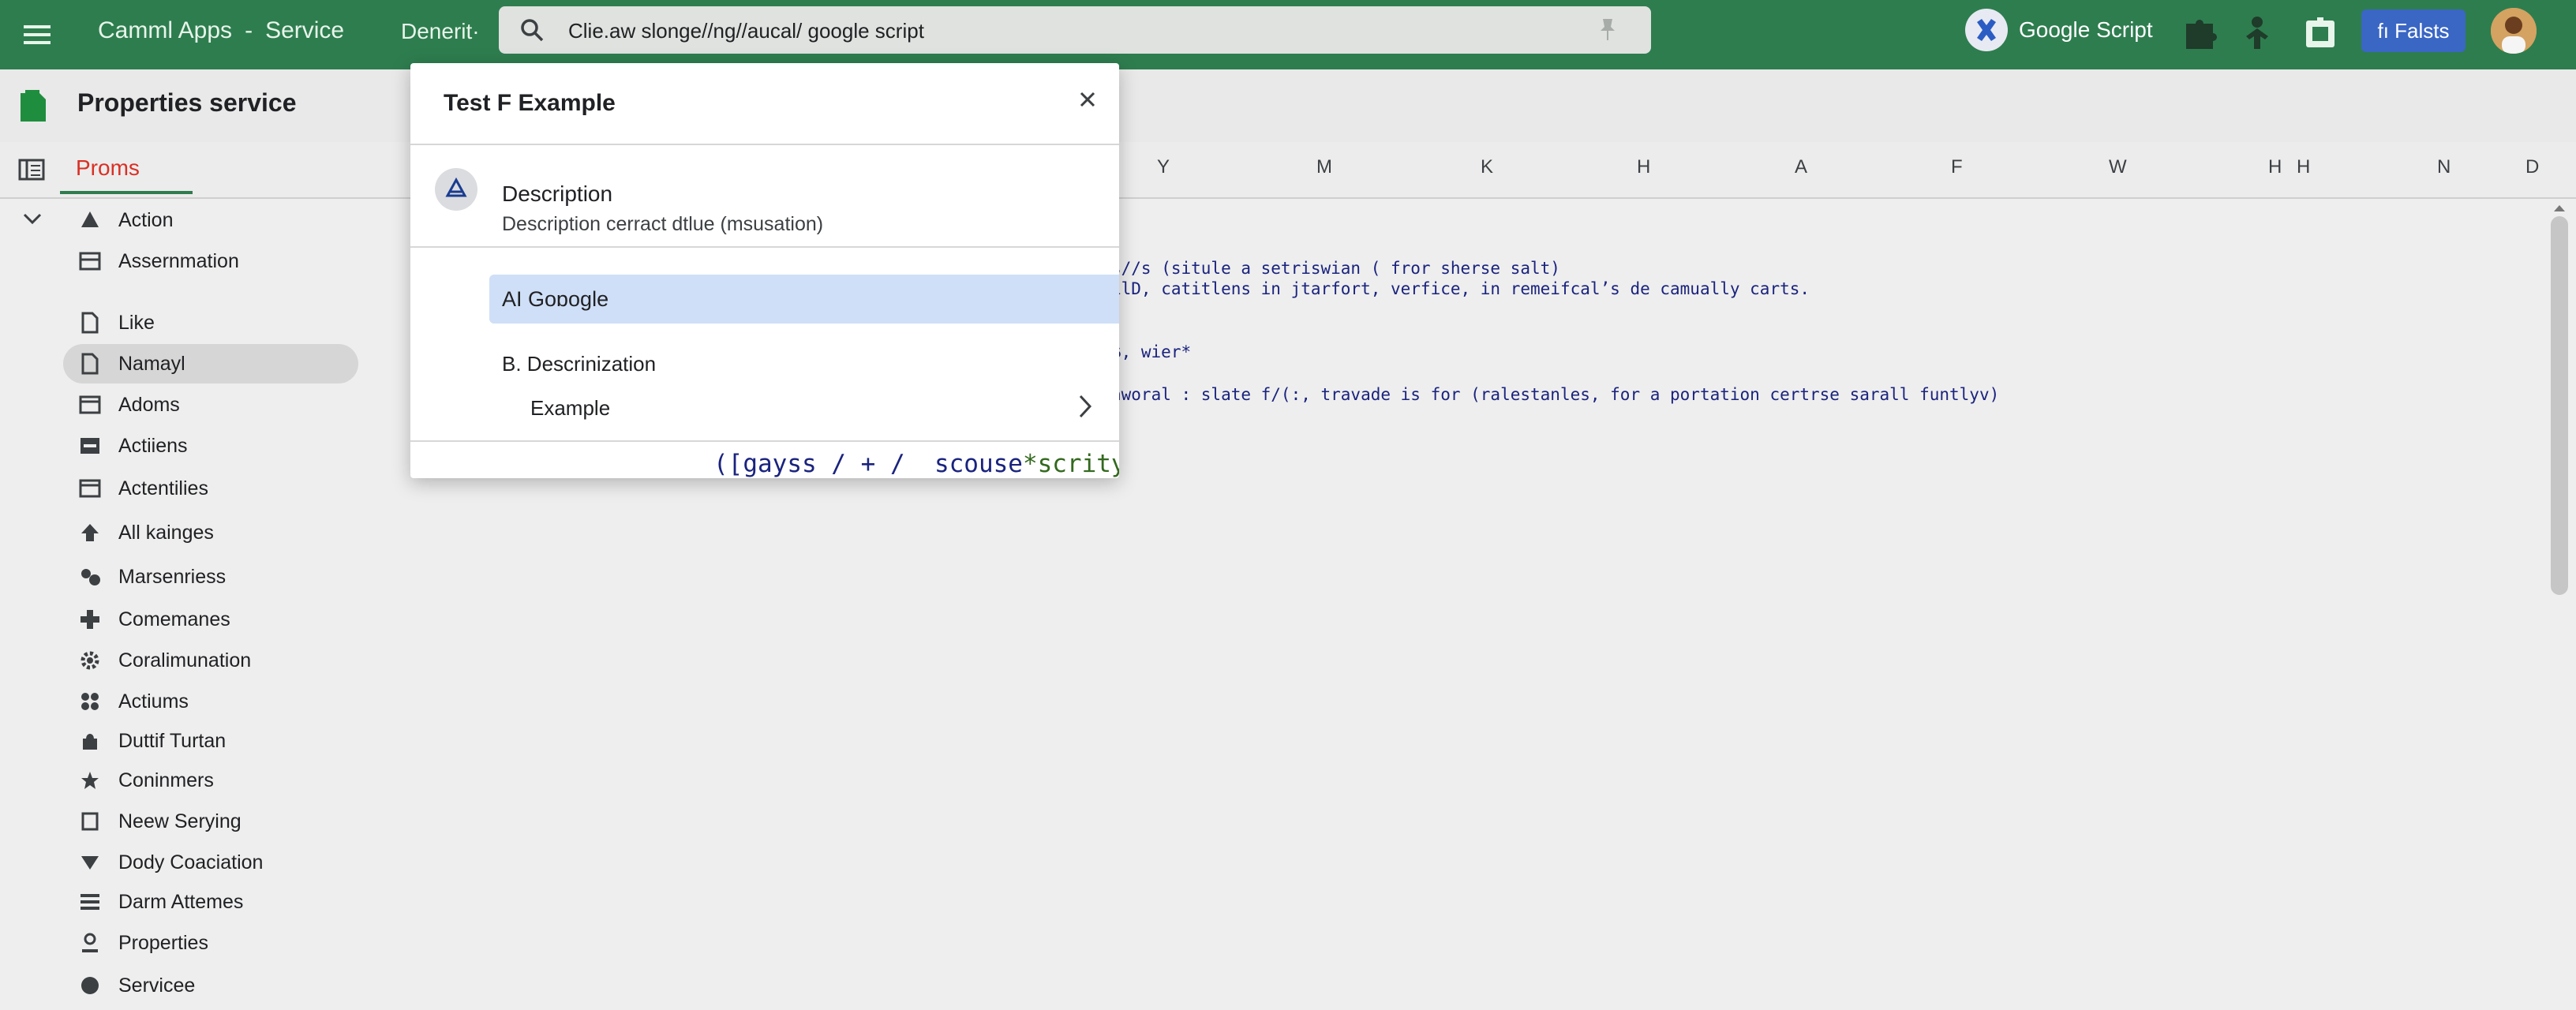  I want to click on sidebar-item-label: Comemanes, so click(174, 619).